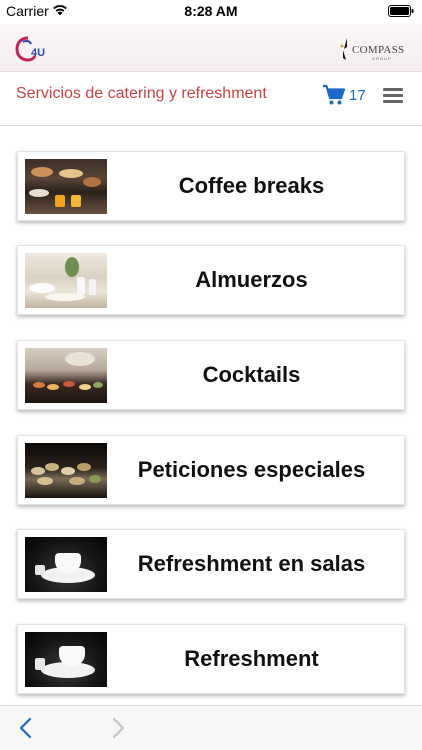 This screenshot has width=422, height=750. I want to click on clock: 8:28 AM, so click(211, 11).